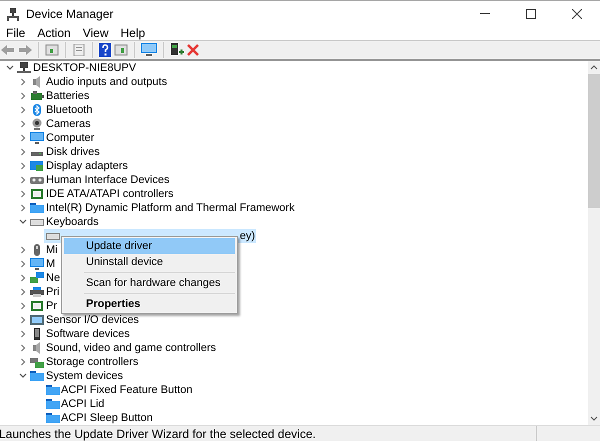  What do you see at coordinates (70, 14) in the screenshot?
I see `window-title: Device Manager` at bounding box center [70, 14].